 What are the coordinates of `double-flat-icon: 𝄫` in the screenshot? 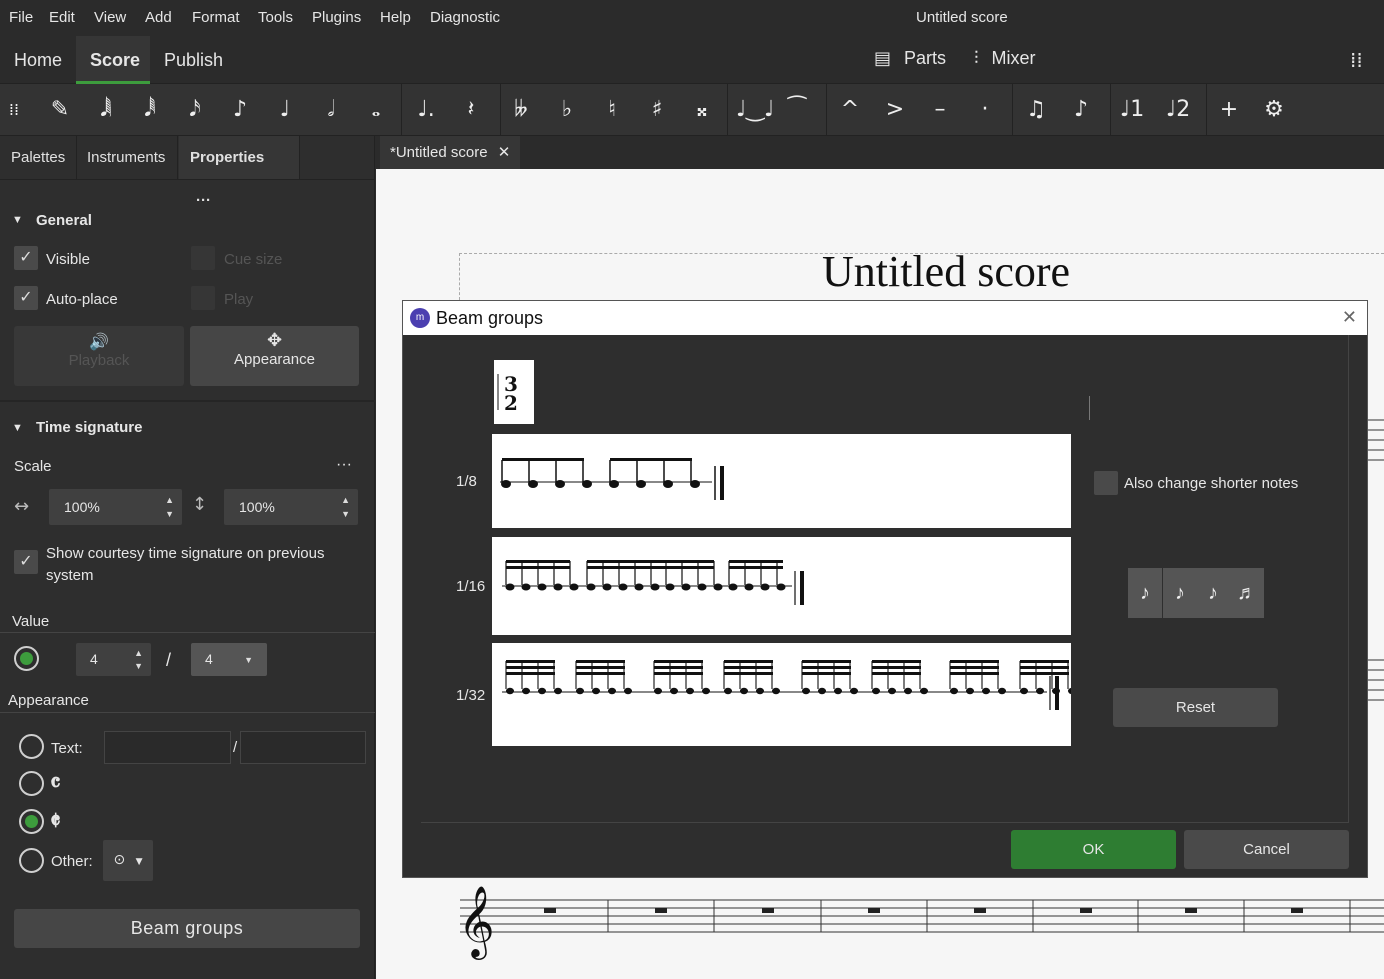 It's located at (521, 110).